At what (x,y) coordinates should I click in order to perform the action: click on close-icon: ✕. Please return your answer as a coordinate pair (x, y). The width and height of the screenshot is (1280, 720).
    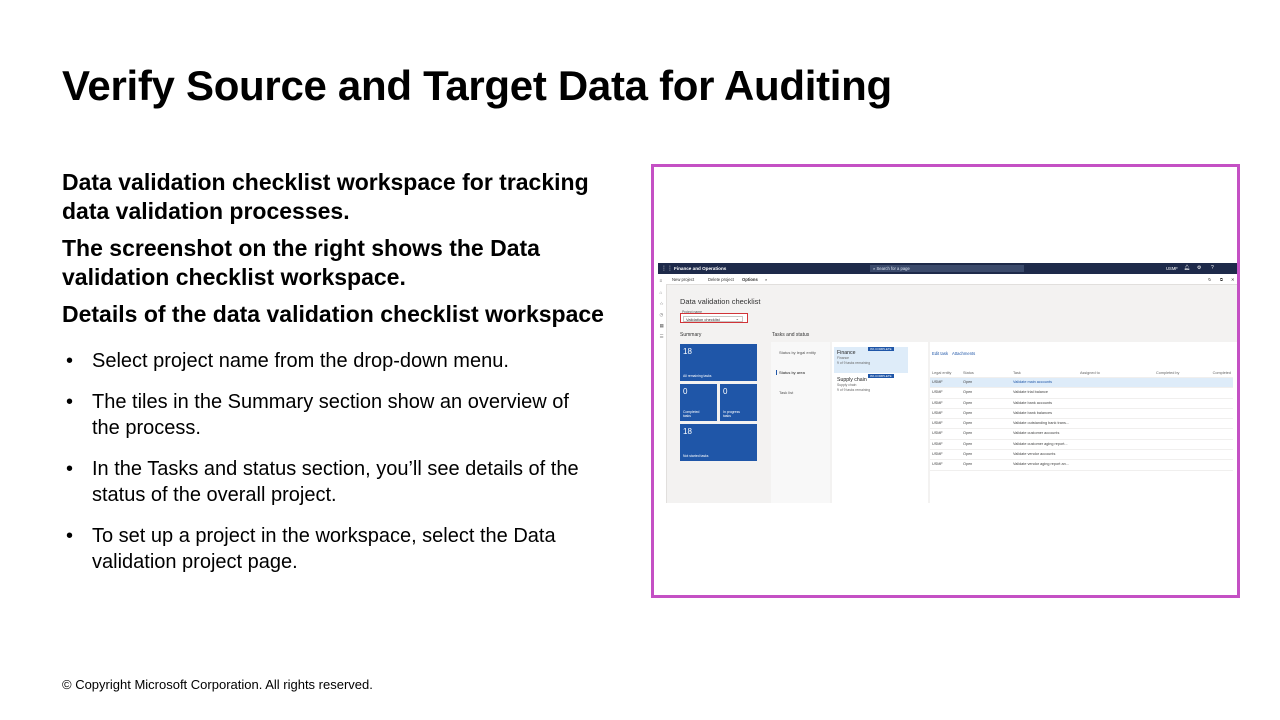
    Looking at the image, I should click on (1233, 279).